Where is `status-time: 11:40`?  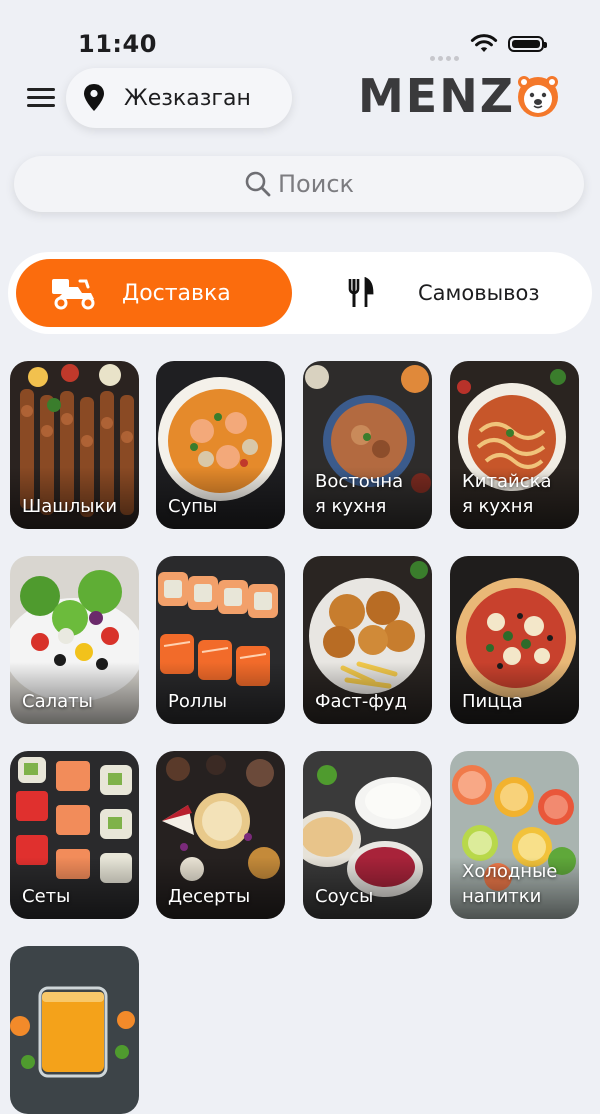 status-time: 11:40 is located at coordinates (117, 44).